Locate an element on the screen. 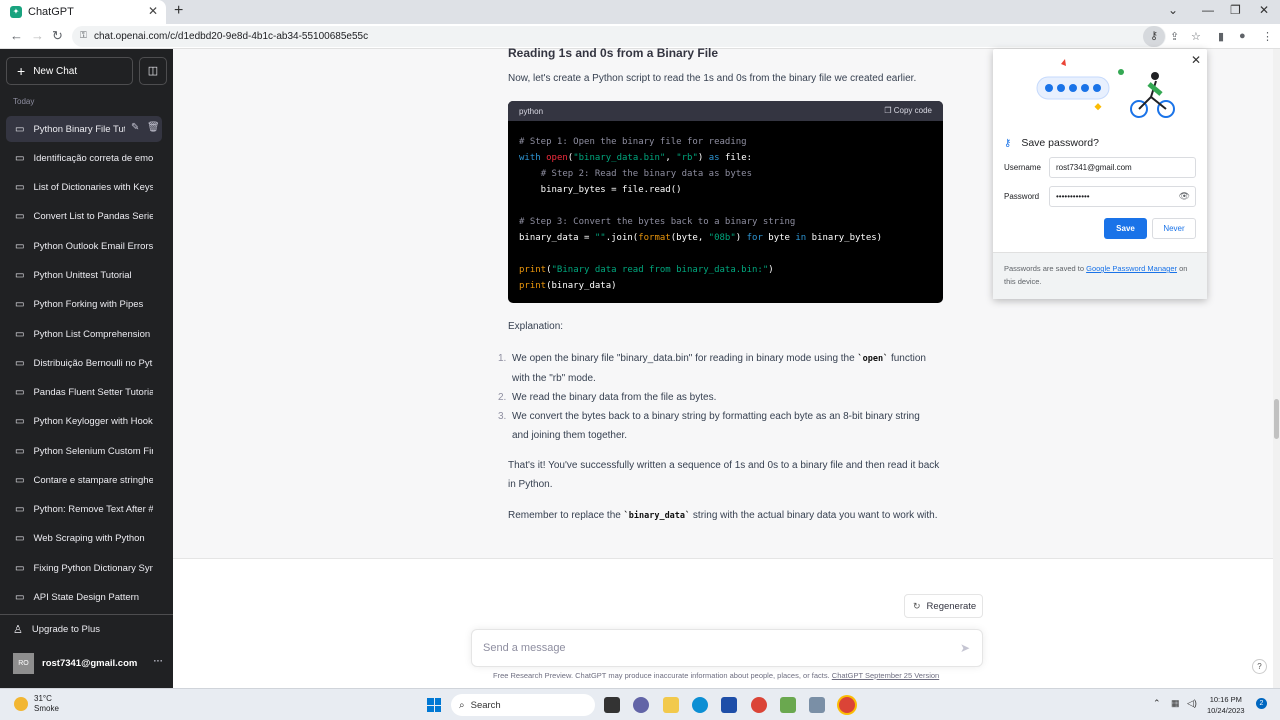 This screenshot has height=720, width=1280. bookmark-star-icon: ☆ is located at coordinates (1196, 36).